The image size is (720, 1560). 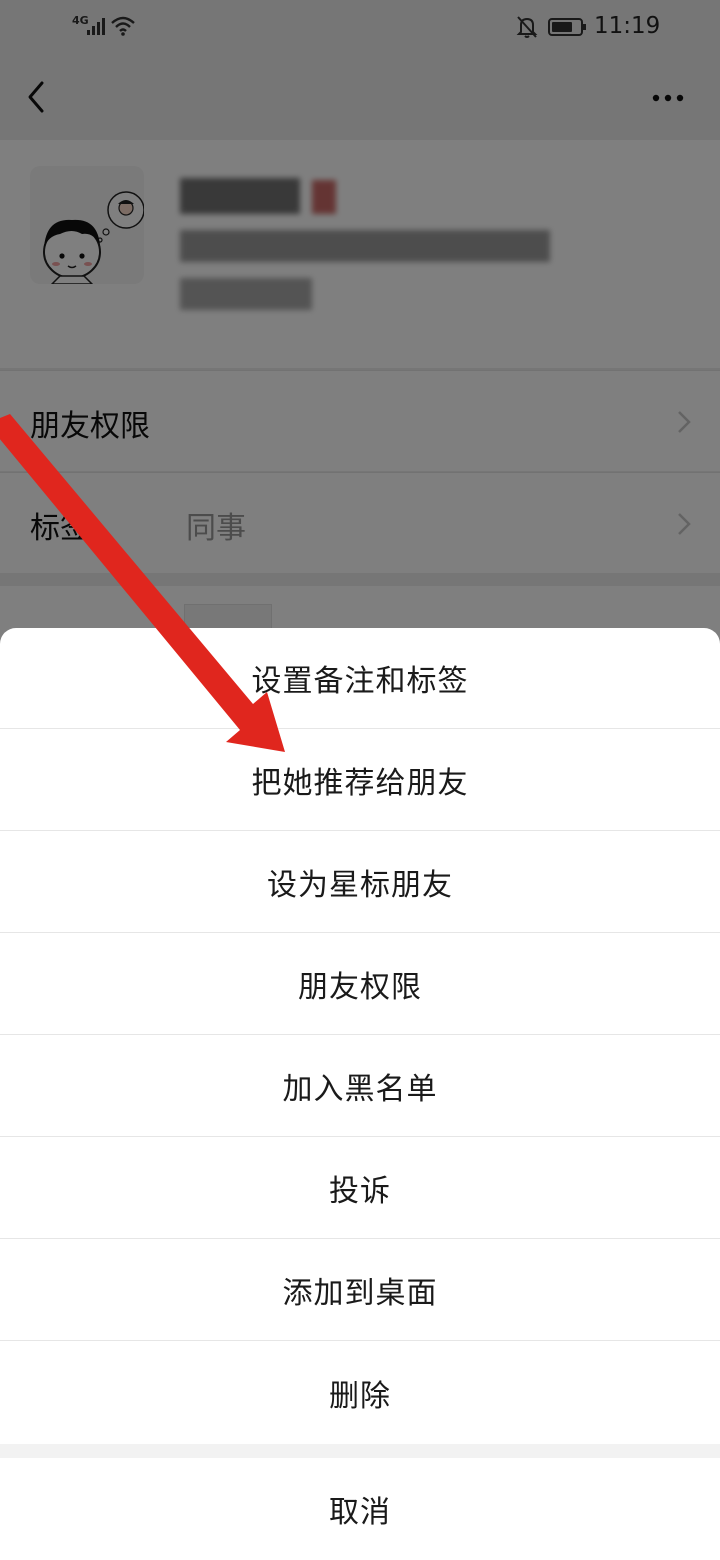 I want to click on sheet-divider, so click(x=360, y=1451).